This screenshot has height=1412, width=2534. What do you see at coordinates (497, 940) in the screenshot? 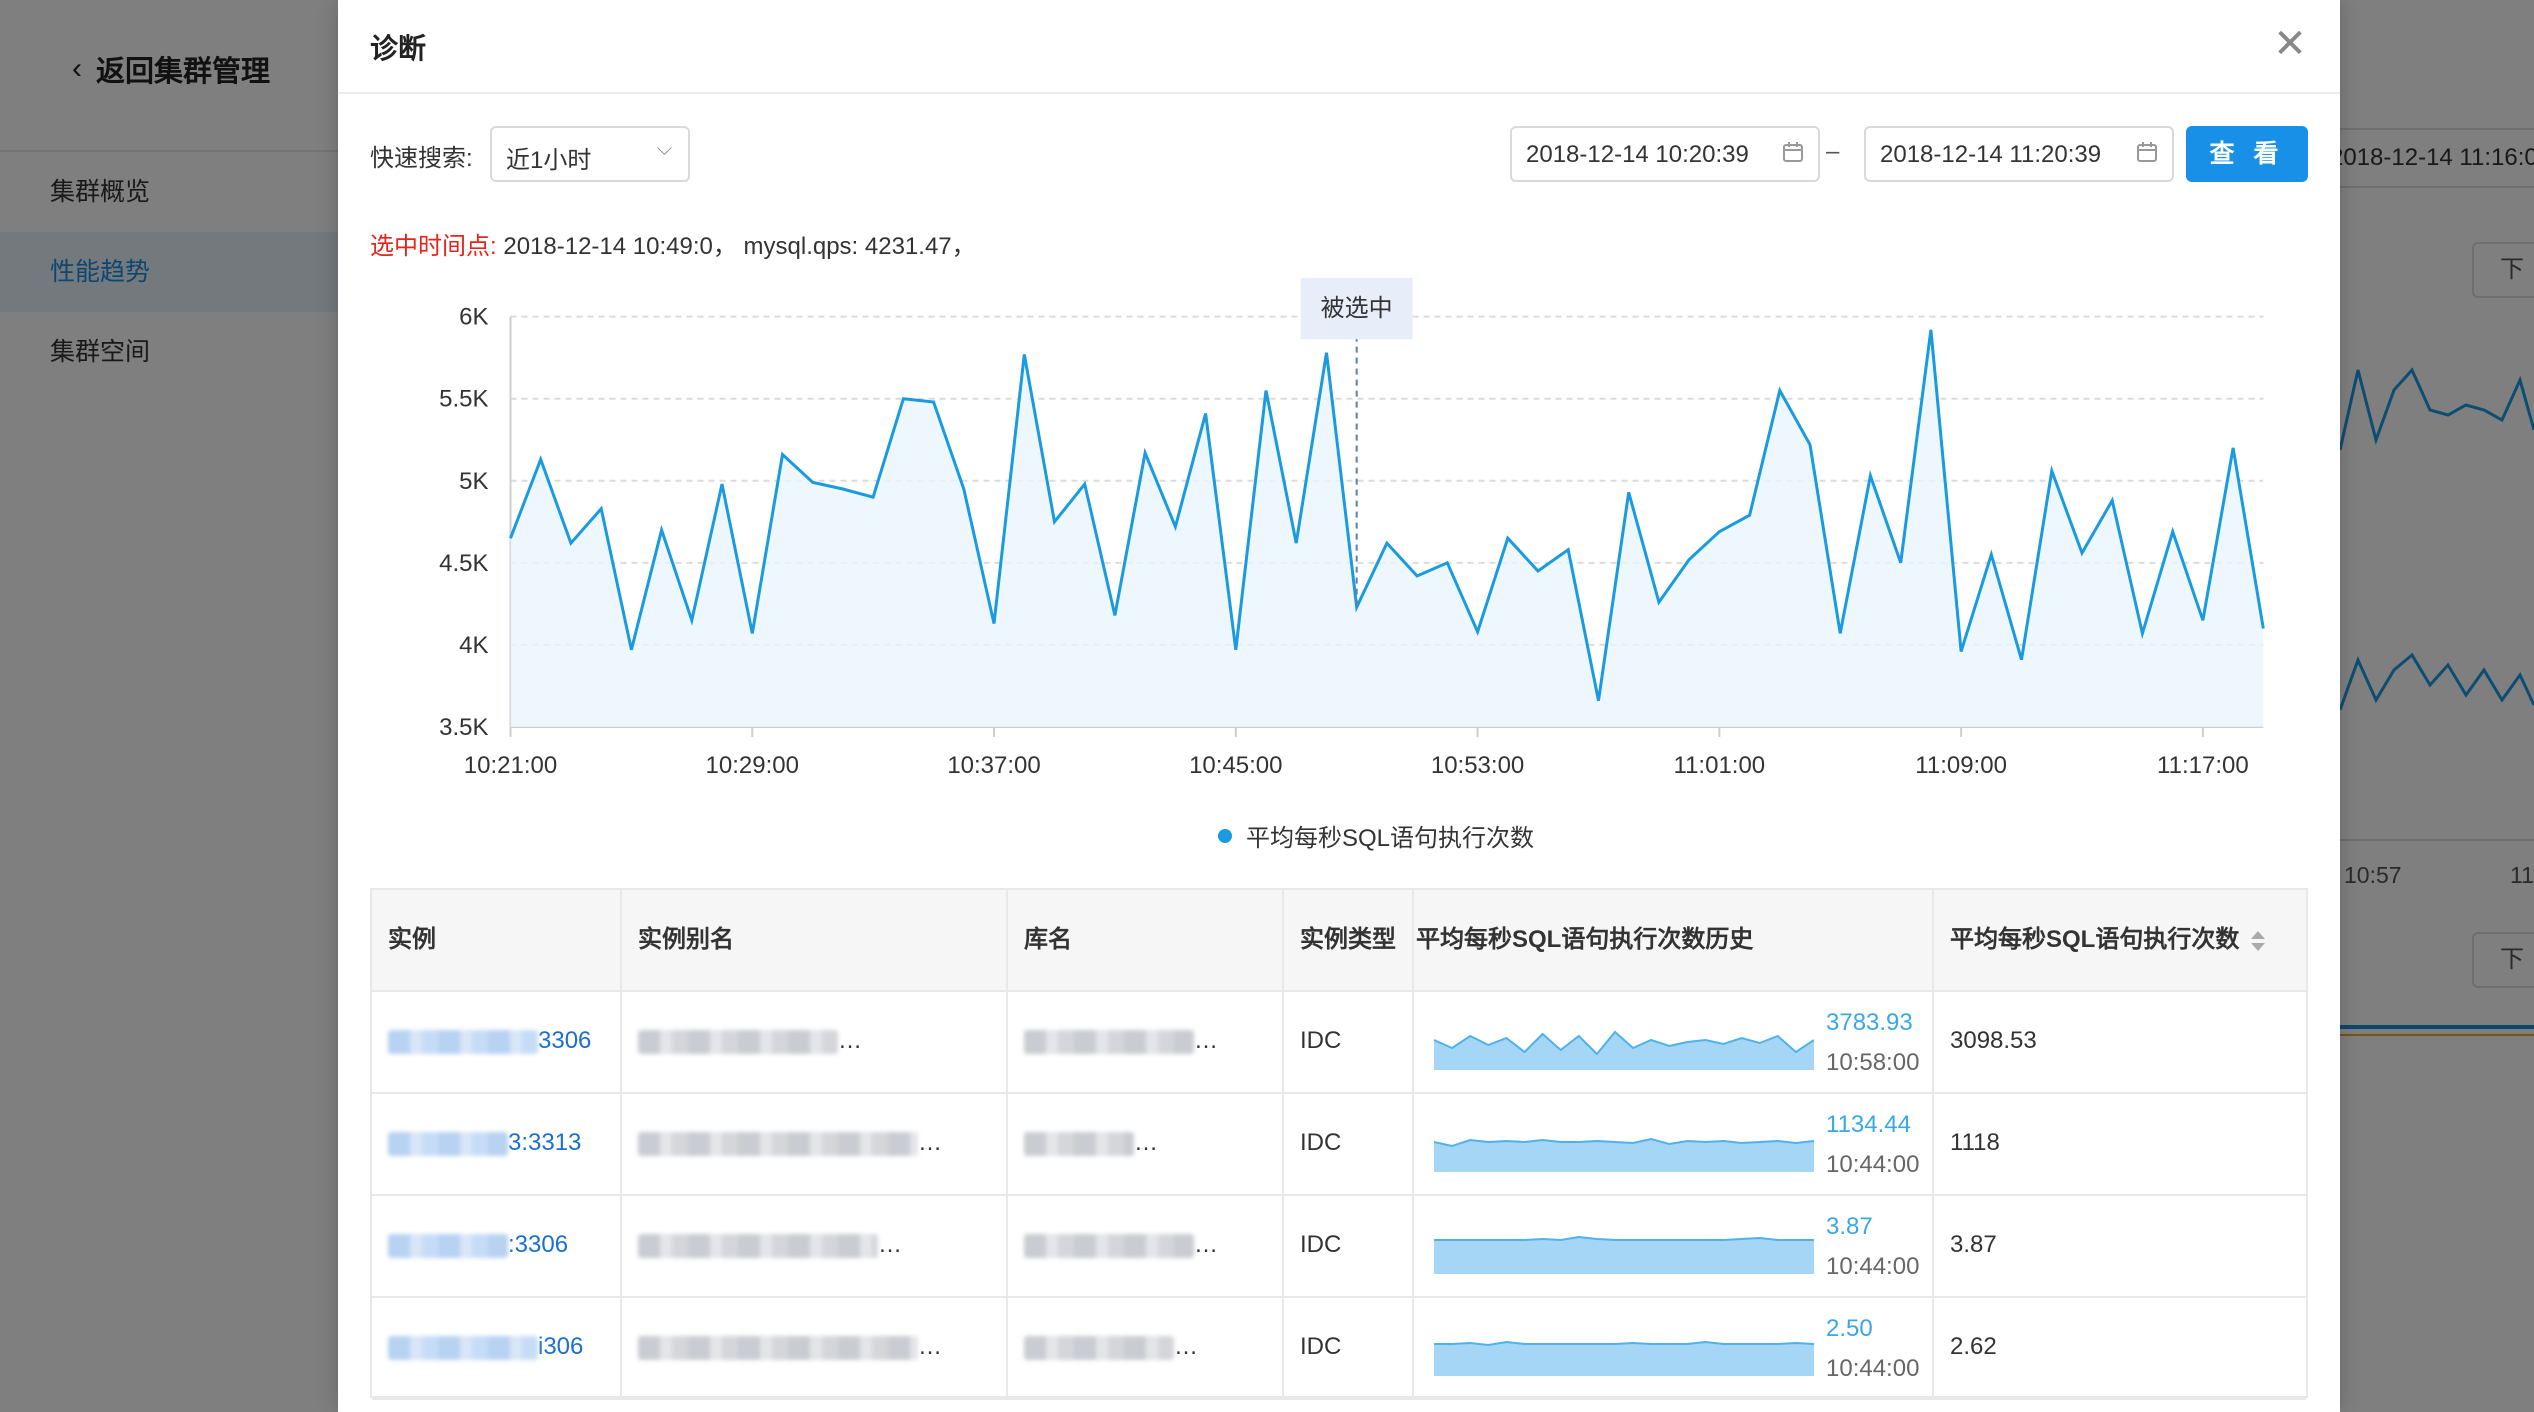
I see `column-instance: 实例` at bounding box center [497, 940].